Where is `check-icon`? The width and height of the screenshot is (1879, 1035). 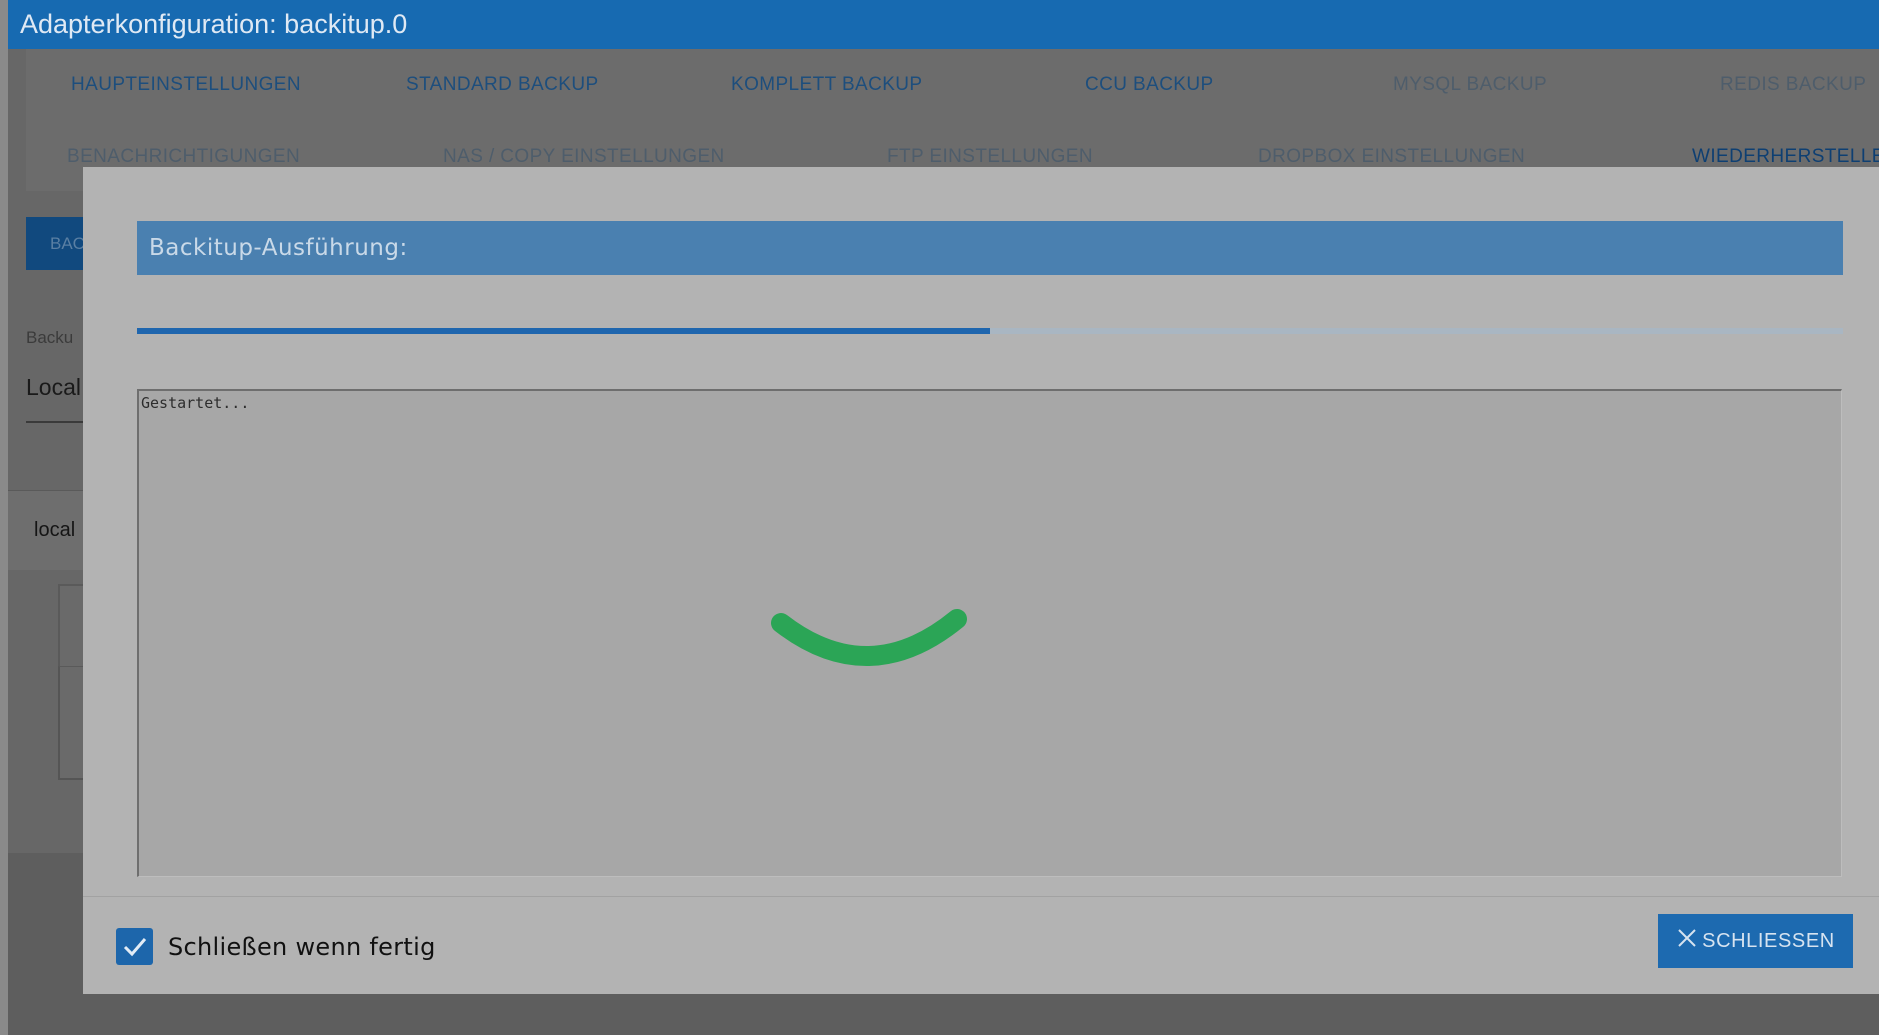
check-icon is located at coordinates (135, 947).